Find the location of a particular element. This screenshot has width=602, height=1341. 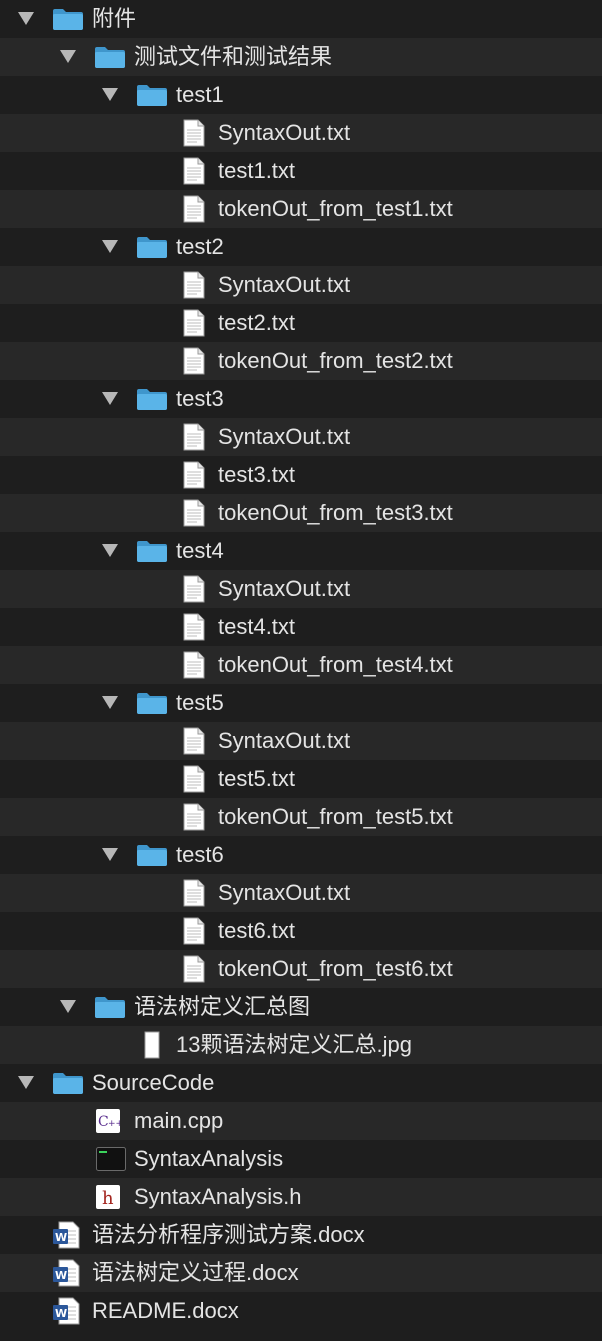

file-label: test2.txt is located at coordinates (257, 322).